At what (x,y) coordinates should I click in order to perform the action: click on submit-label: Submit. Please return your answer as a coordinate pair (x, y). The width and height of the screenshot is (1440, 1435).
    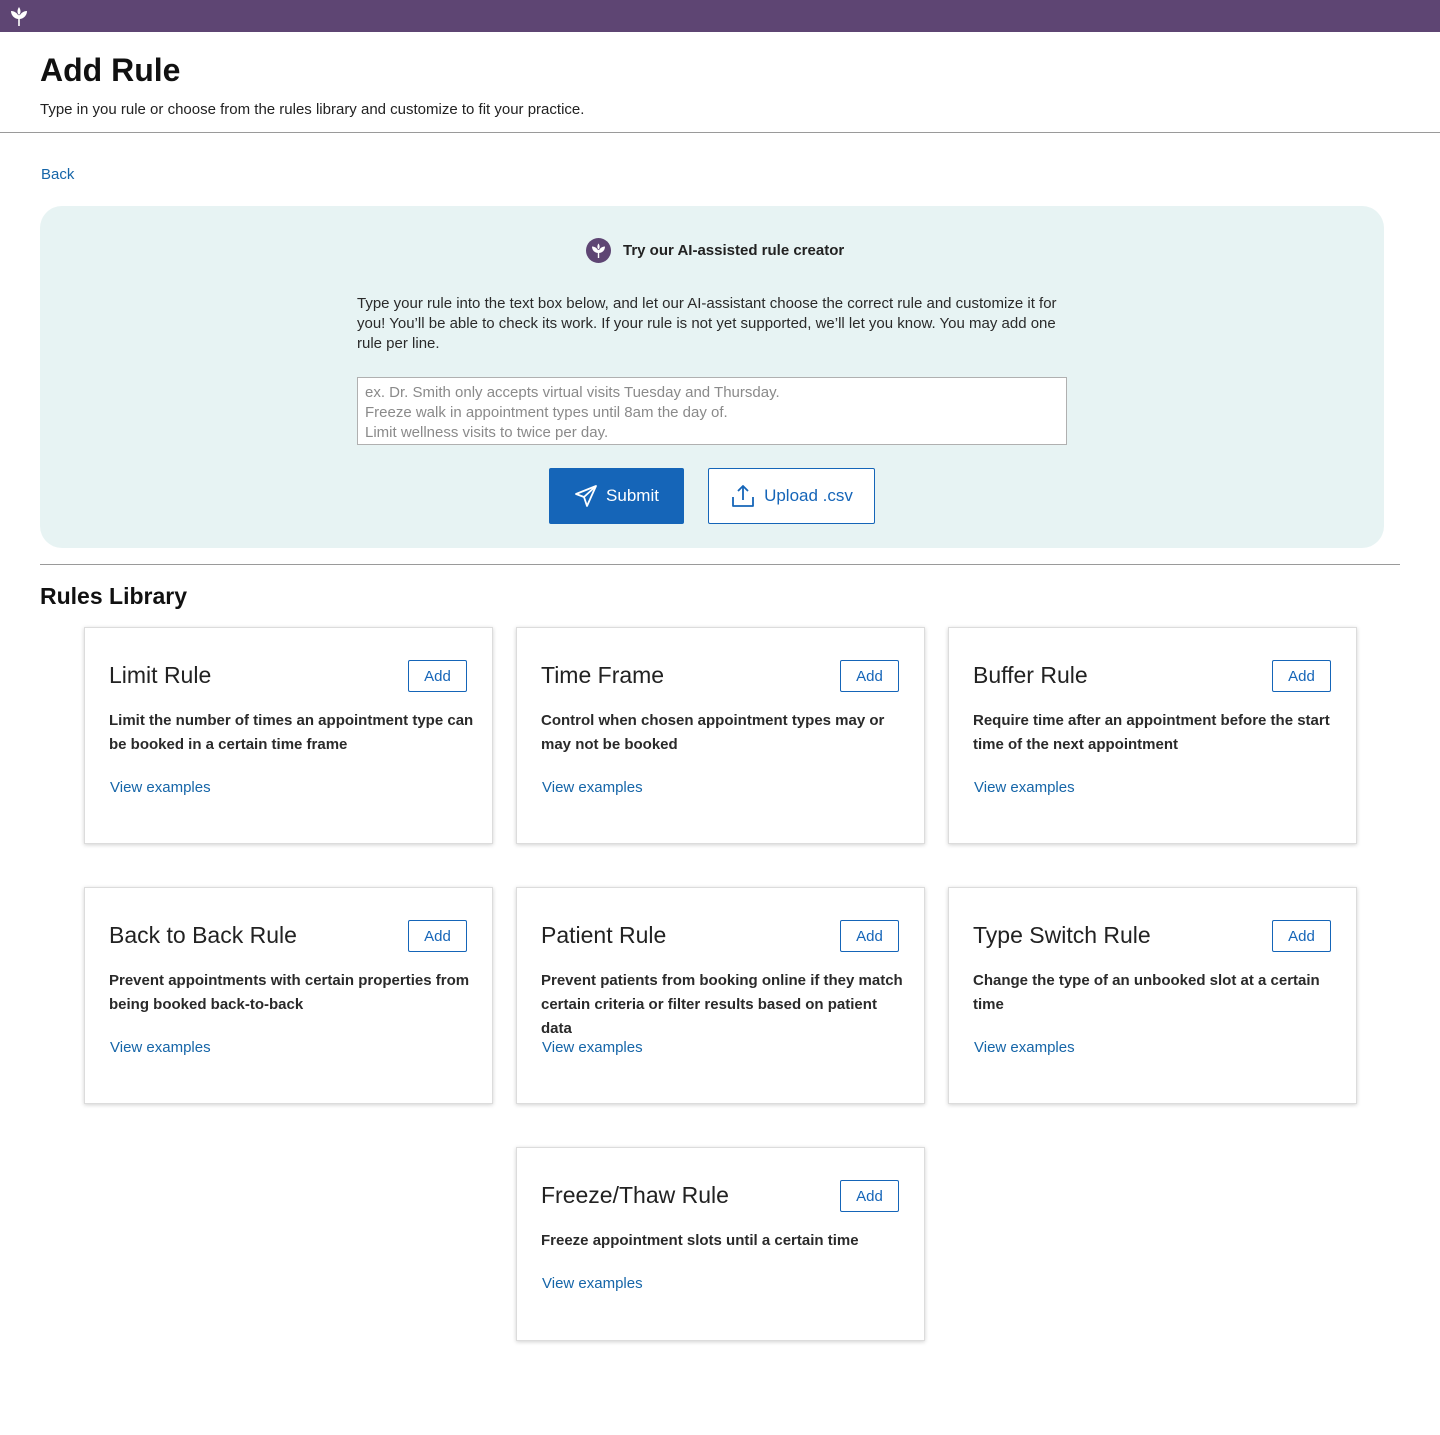
    Looking at the image, I should click on (632, 495).